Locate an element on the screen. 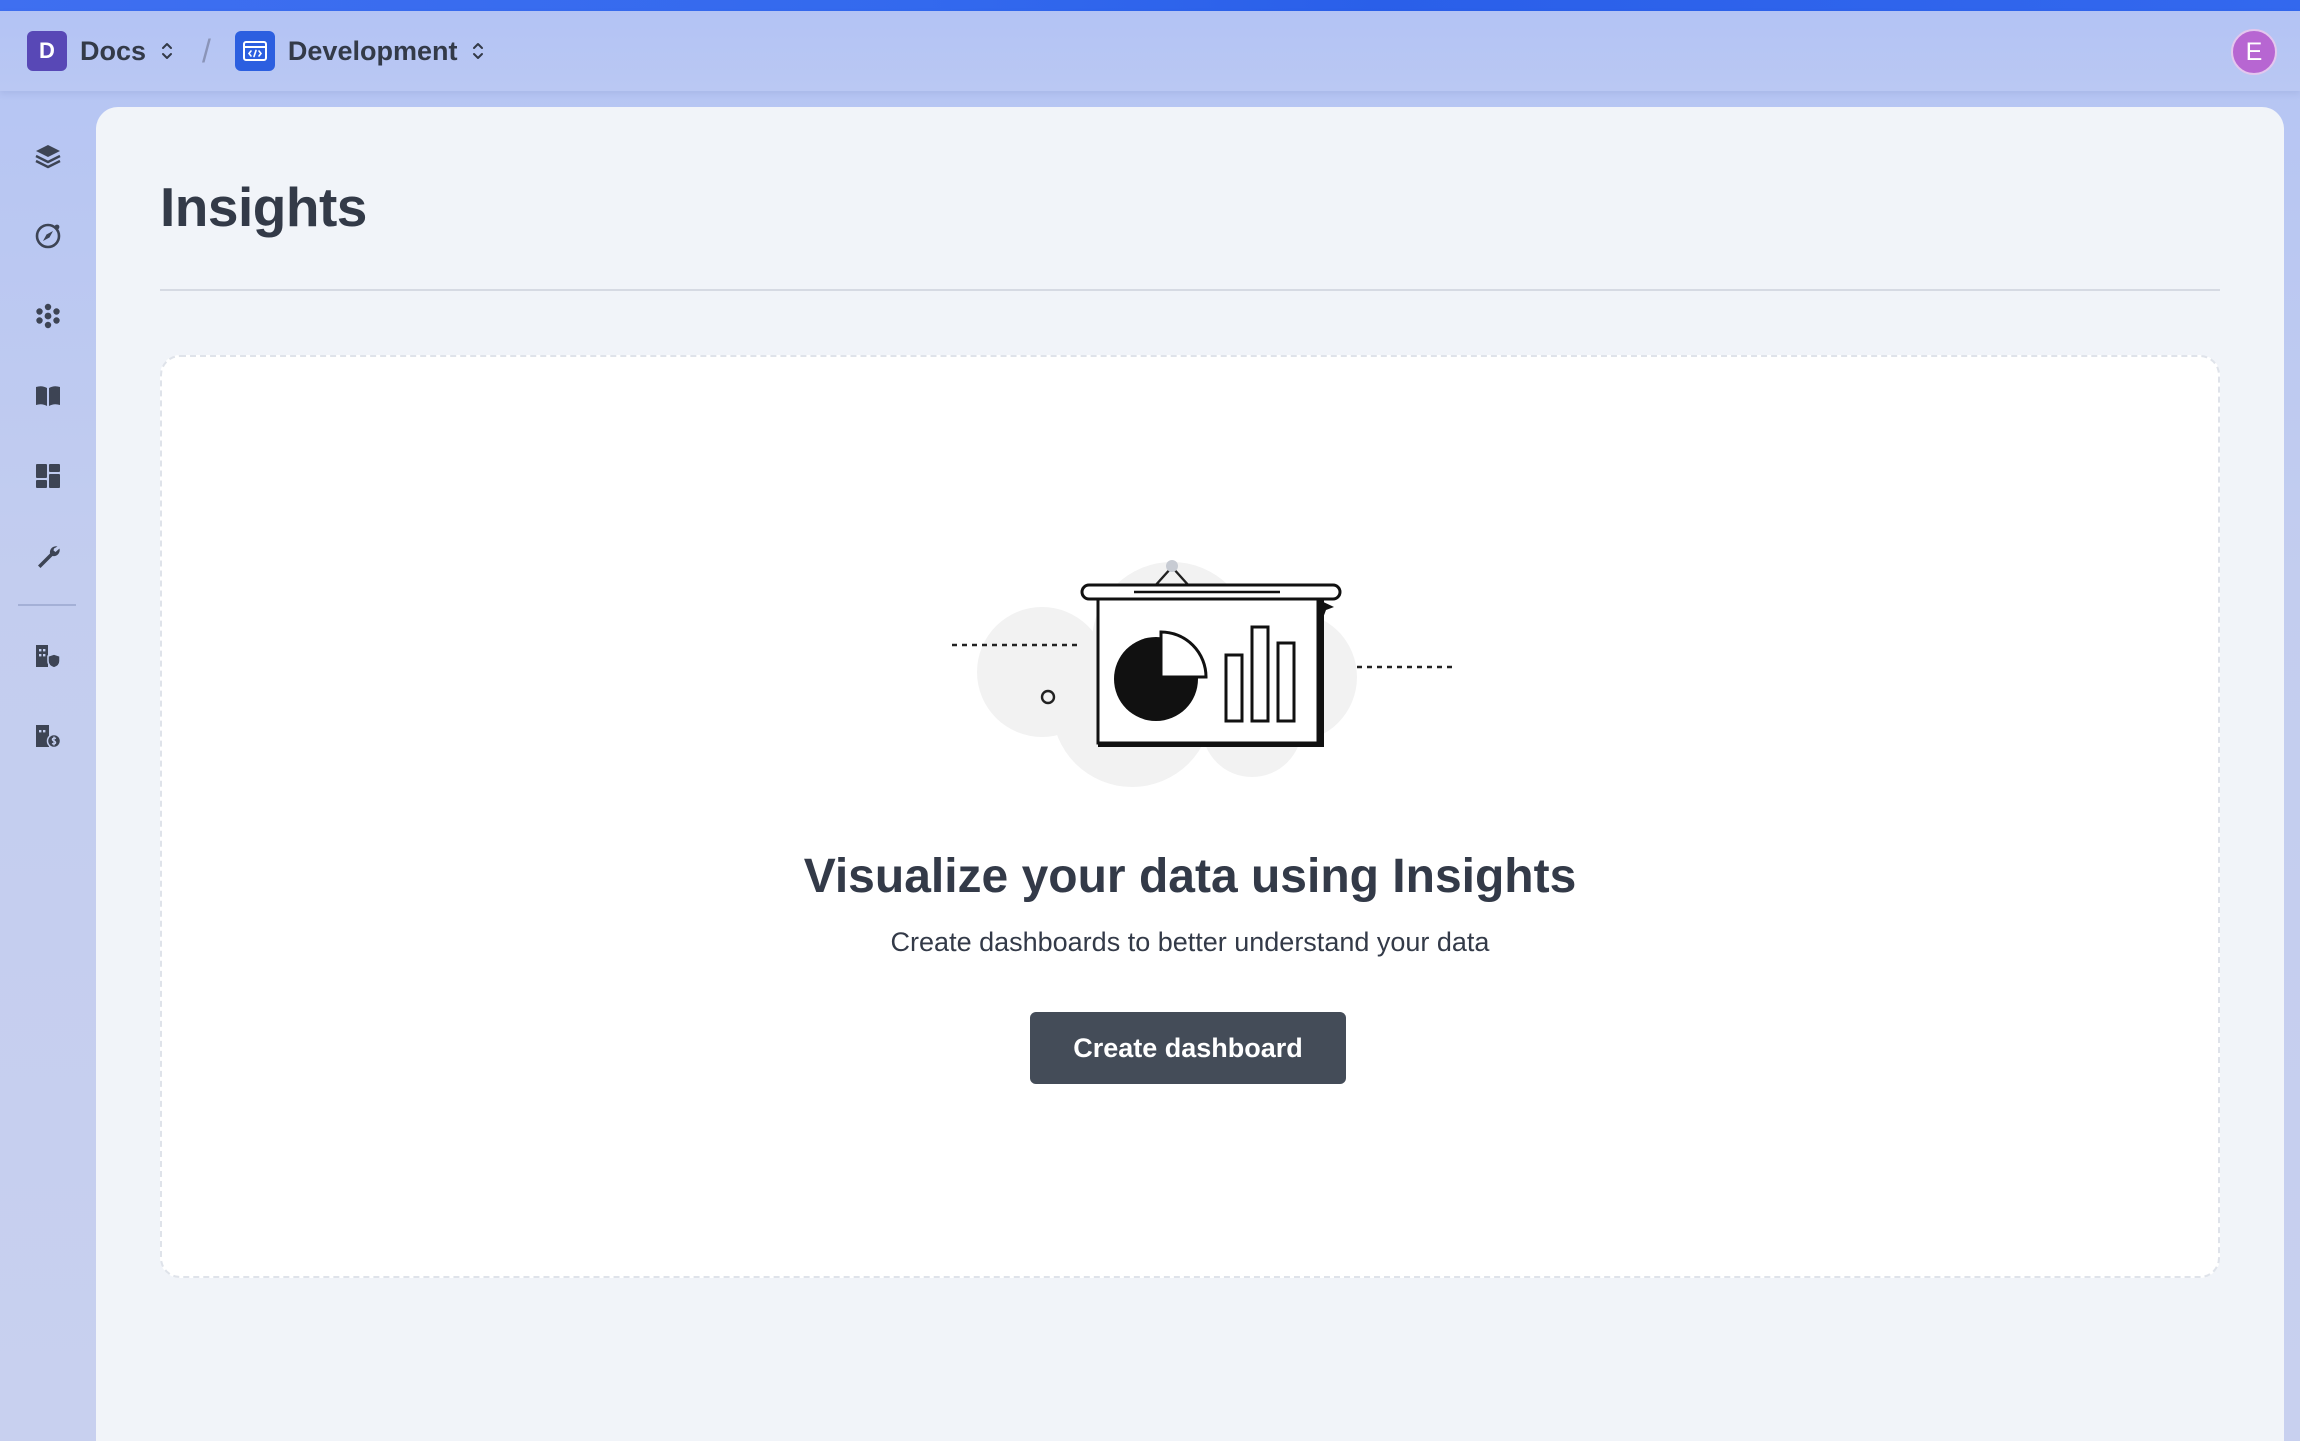 Image resolution: width=2300 pixels, height=1441 pixels. top-header: D Docs / Development E is located at coordinates (1150, 51).